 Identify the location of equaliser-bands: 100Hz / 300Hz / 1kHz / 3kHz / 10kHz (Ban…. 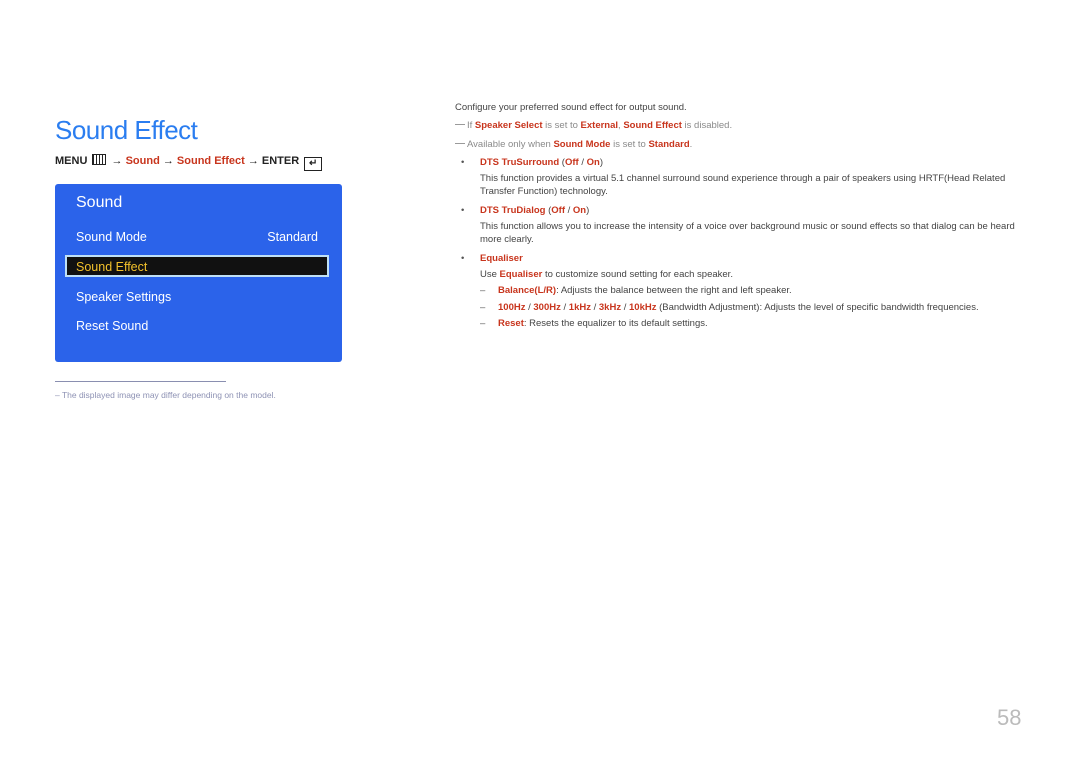
(745, 308).